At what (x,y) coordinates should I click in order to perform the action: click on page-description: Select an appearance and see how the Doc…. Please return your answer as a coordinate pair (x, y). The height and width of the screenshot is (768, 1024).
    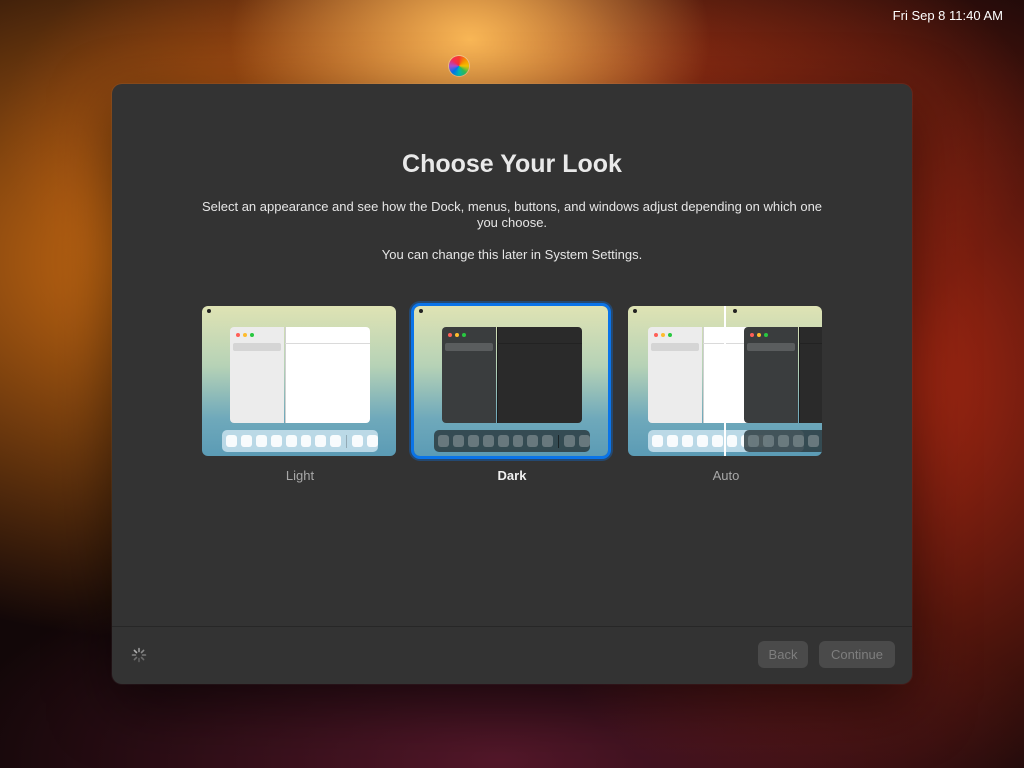
    Looking at the image, I should click on (512, 214).